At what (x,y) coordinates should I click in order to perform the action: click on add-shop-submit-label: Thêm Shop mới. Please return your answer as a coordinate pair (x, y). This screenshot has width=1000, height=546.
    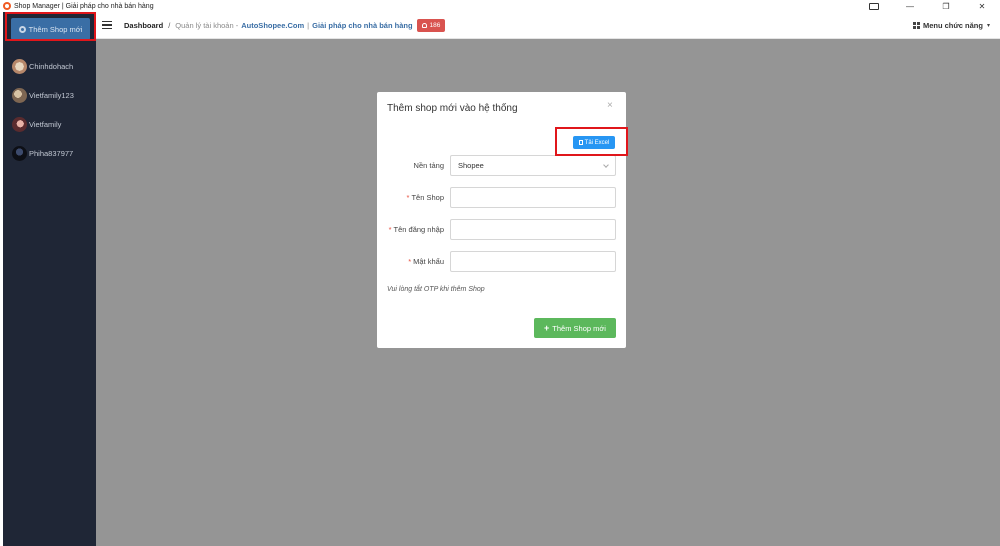
    Looking at the image, I should click on (579, 328).